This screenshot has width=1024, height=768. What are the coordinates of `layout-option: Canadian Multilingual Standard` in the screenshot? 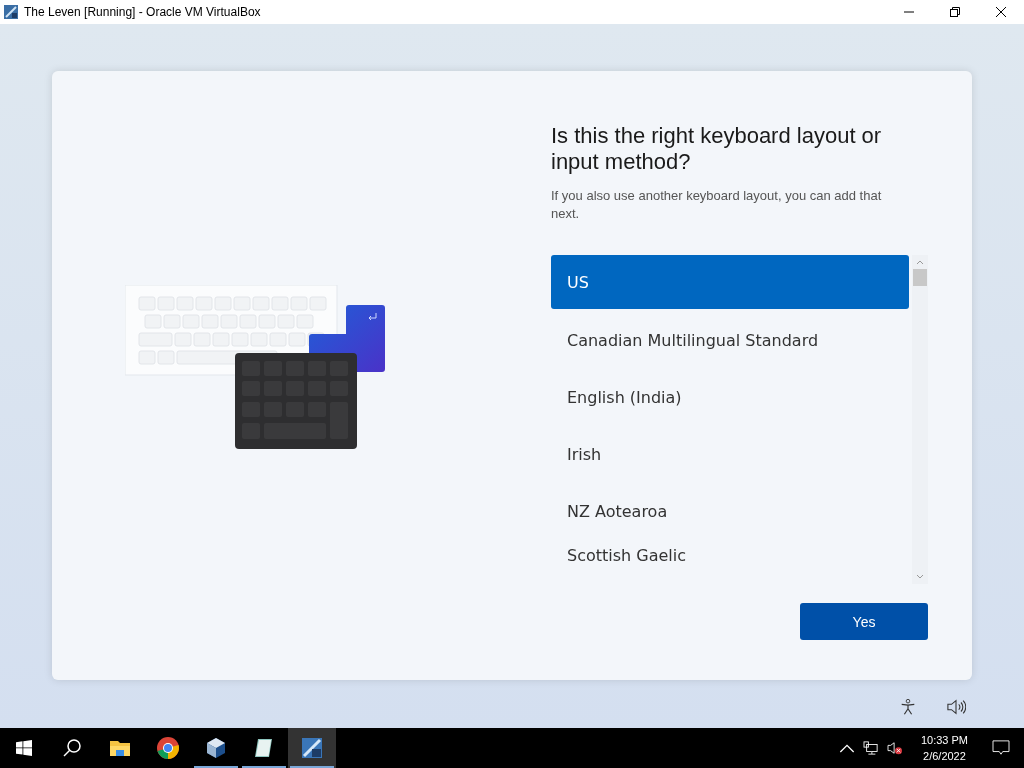 It's located at (730, 340).